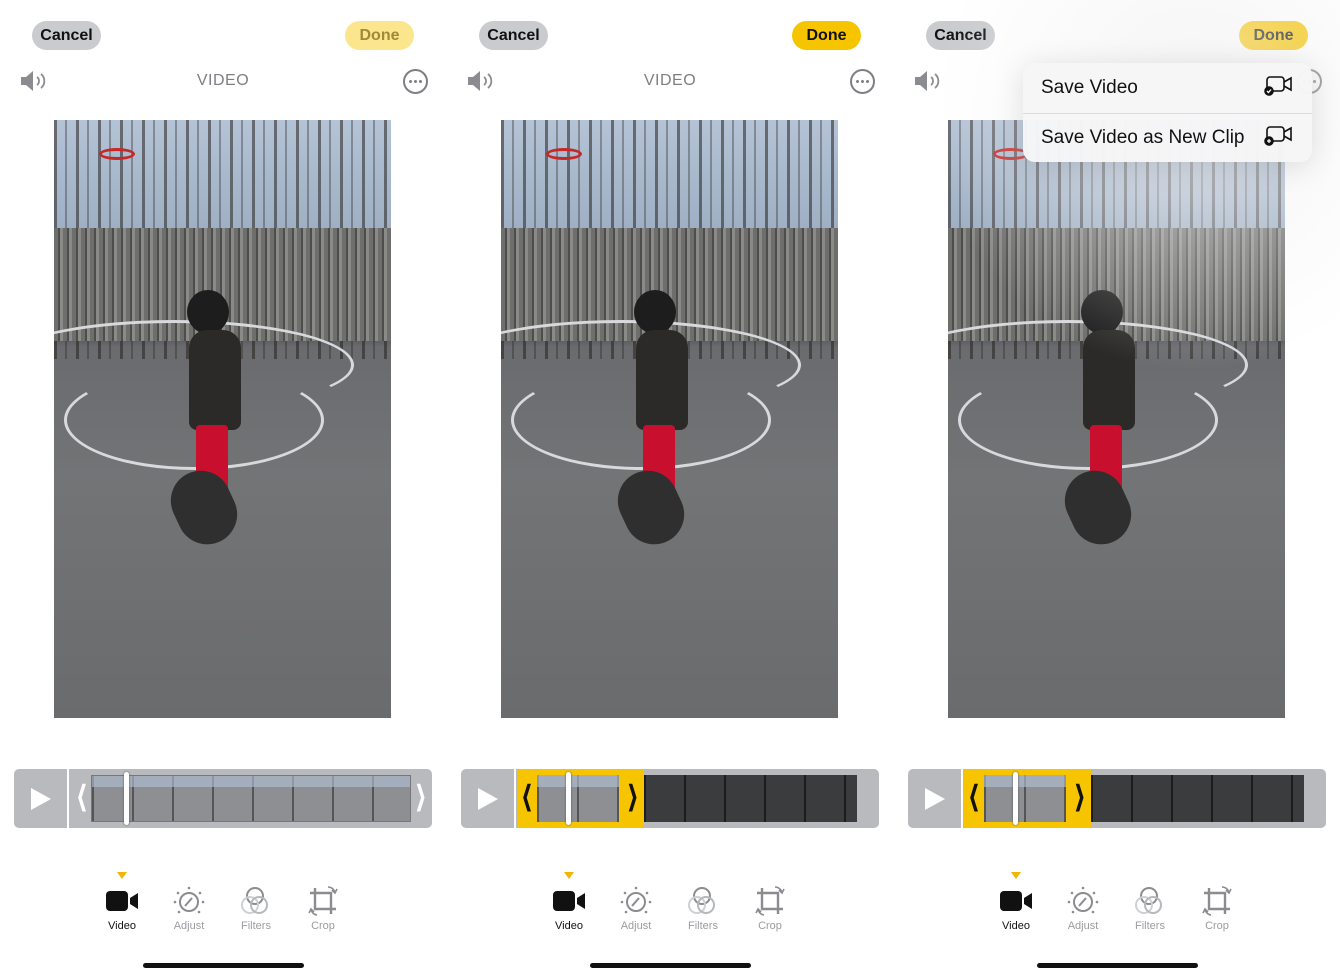 The image size is (1340, 979). I want to click on save-menu: Save Video Save Video as New Clip, so click(1167, 112).